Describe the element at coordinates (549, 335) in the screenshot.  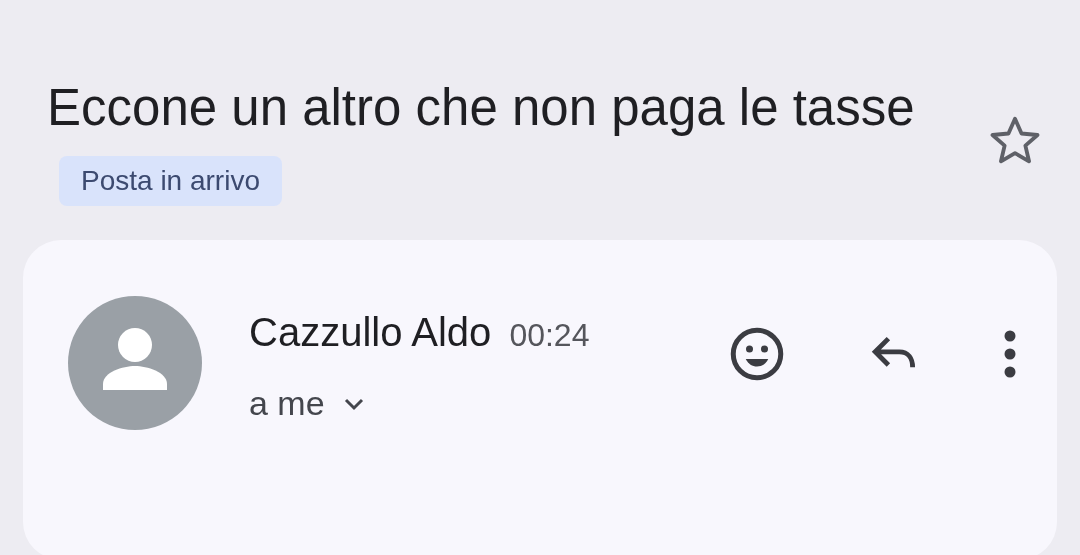
I see `sent-time: 00:24` at that location.